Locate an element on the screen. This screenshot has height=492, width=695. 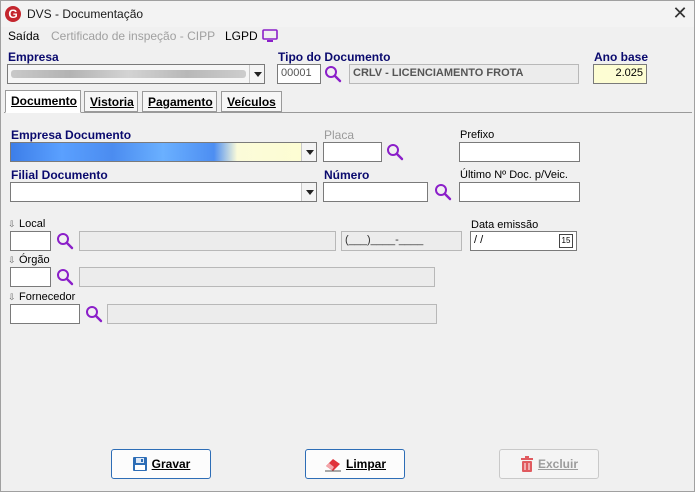
eraser-icon is located at coordinates (332, 465).